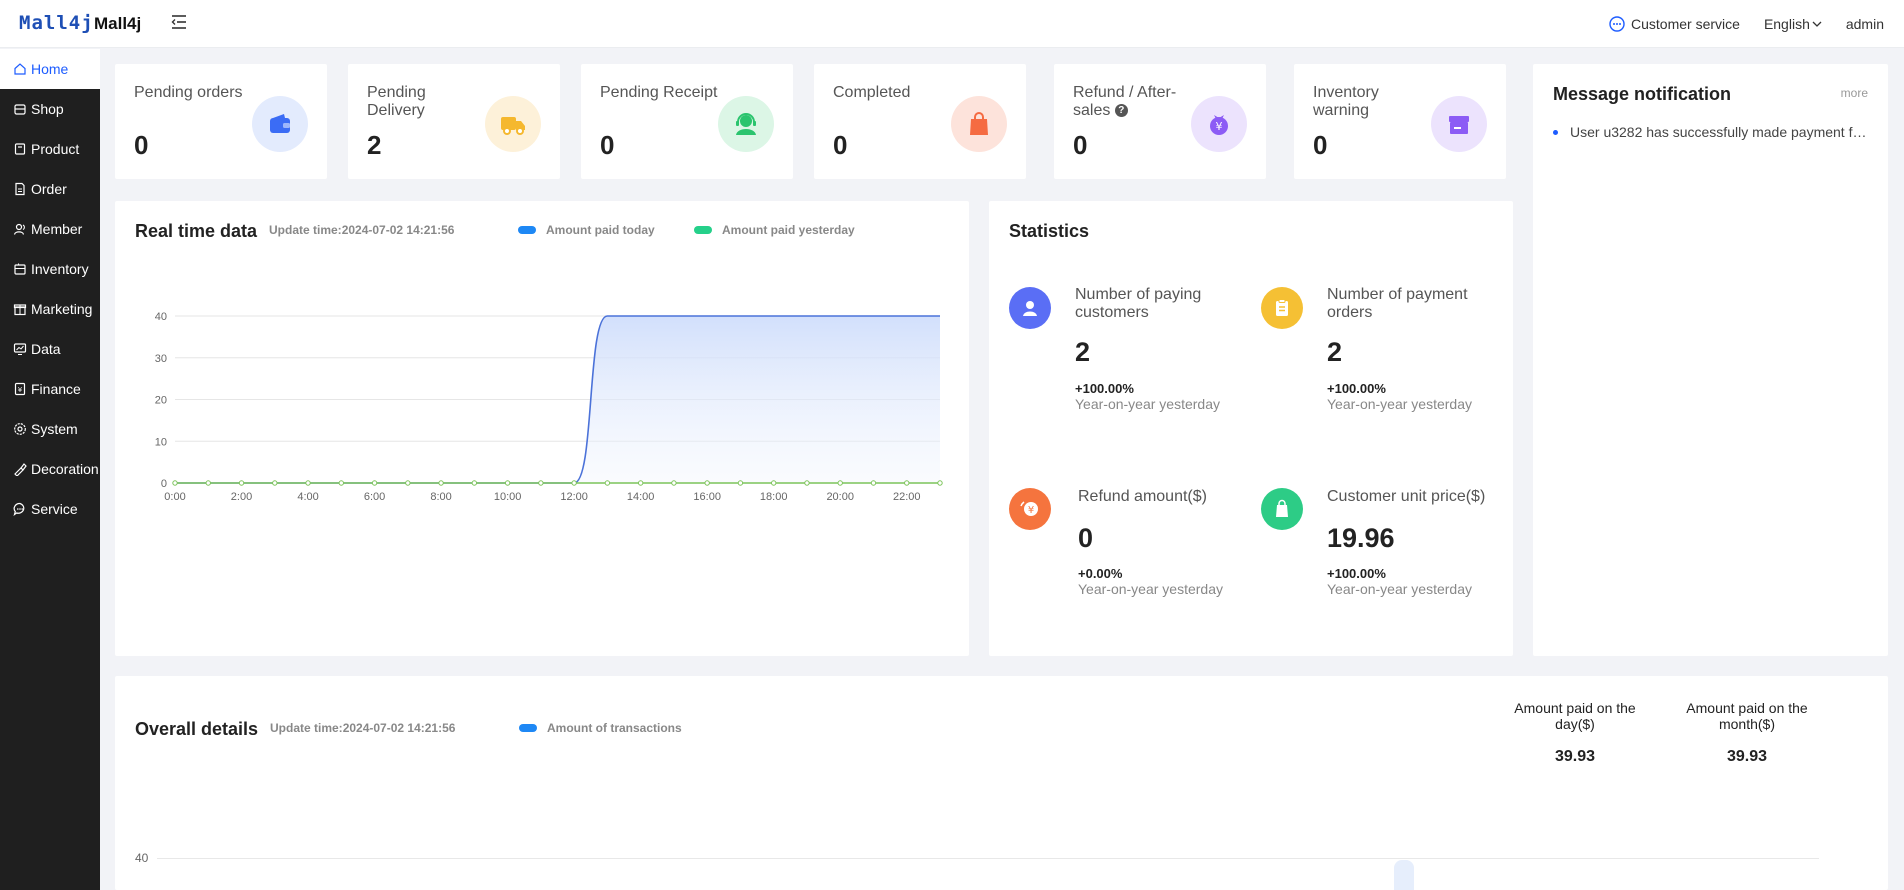  Describe the element at coordinates (161, 359) in the screenshot. I see `y-tick-label: 30` at that location.